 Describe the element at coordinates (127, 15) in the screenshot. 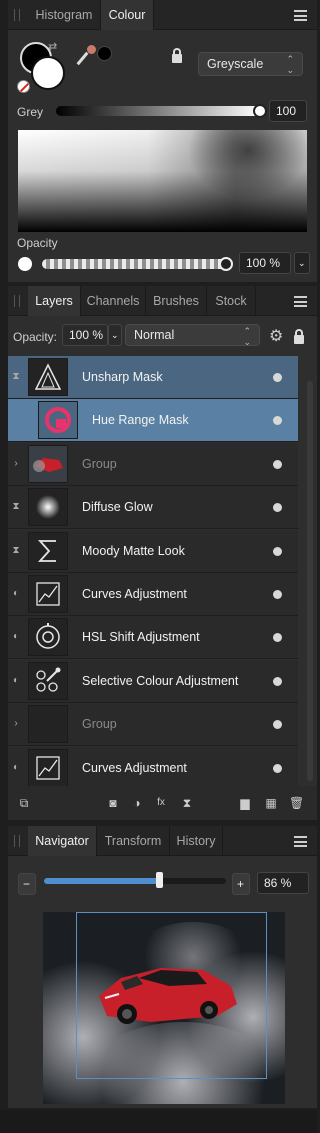

I see `tab-colour: Colour` at that location.